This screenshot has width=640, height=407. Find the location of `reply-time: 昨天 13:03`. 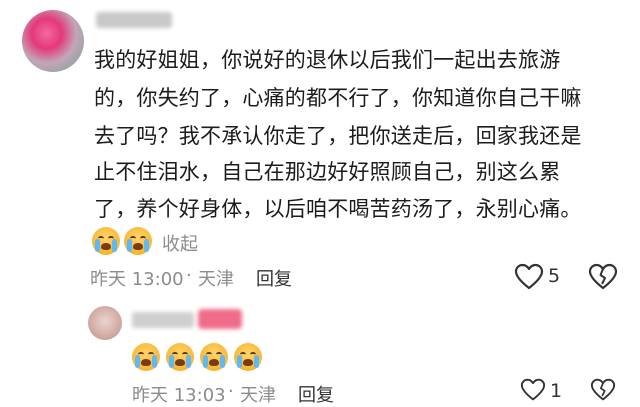

reply-time: 昨天 13:03 is located at coordinates (179, 395).